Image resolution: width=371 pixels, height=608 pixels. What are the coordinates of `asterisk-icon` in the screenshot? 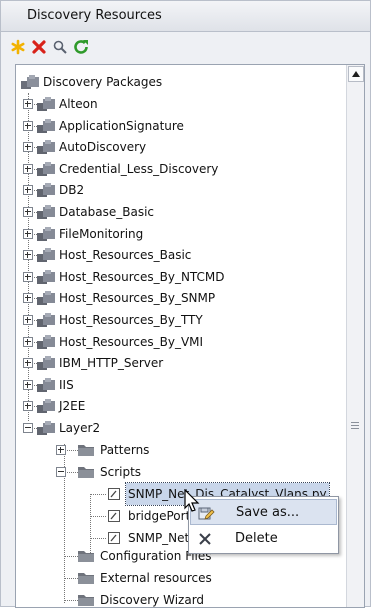 It's located at (18, 47).